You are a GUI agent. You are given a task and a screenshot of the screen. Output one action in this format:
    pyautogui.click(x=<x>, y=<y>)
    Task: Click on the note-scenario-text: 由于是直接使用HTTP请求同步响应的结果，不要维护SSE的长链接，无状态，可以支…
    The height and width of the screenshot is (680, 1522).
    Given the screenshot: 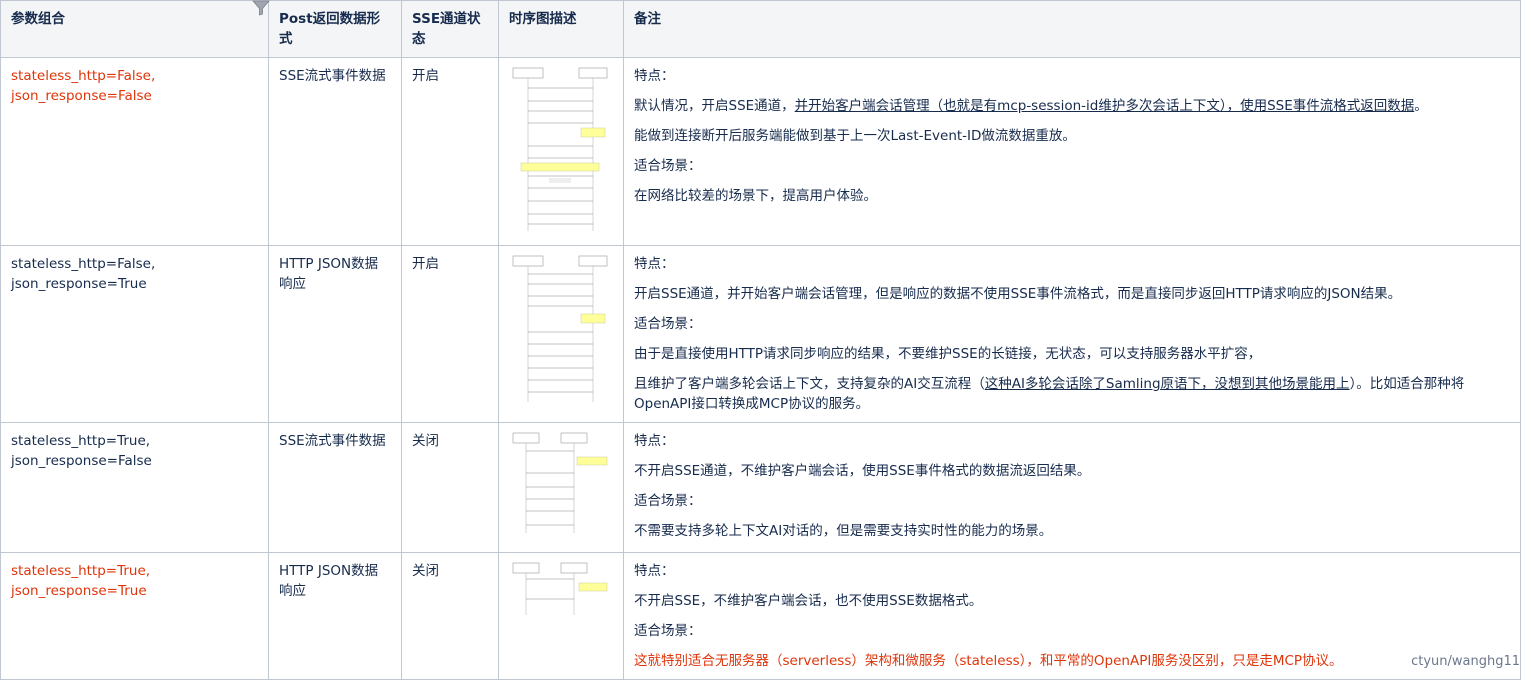 What is the action you would take?
    pyautogui.click(x=948, y=354)
    